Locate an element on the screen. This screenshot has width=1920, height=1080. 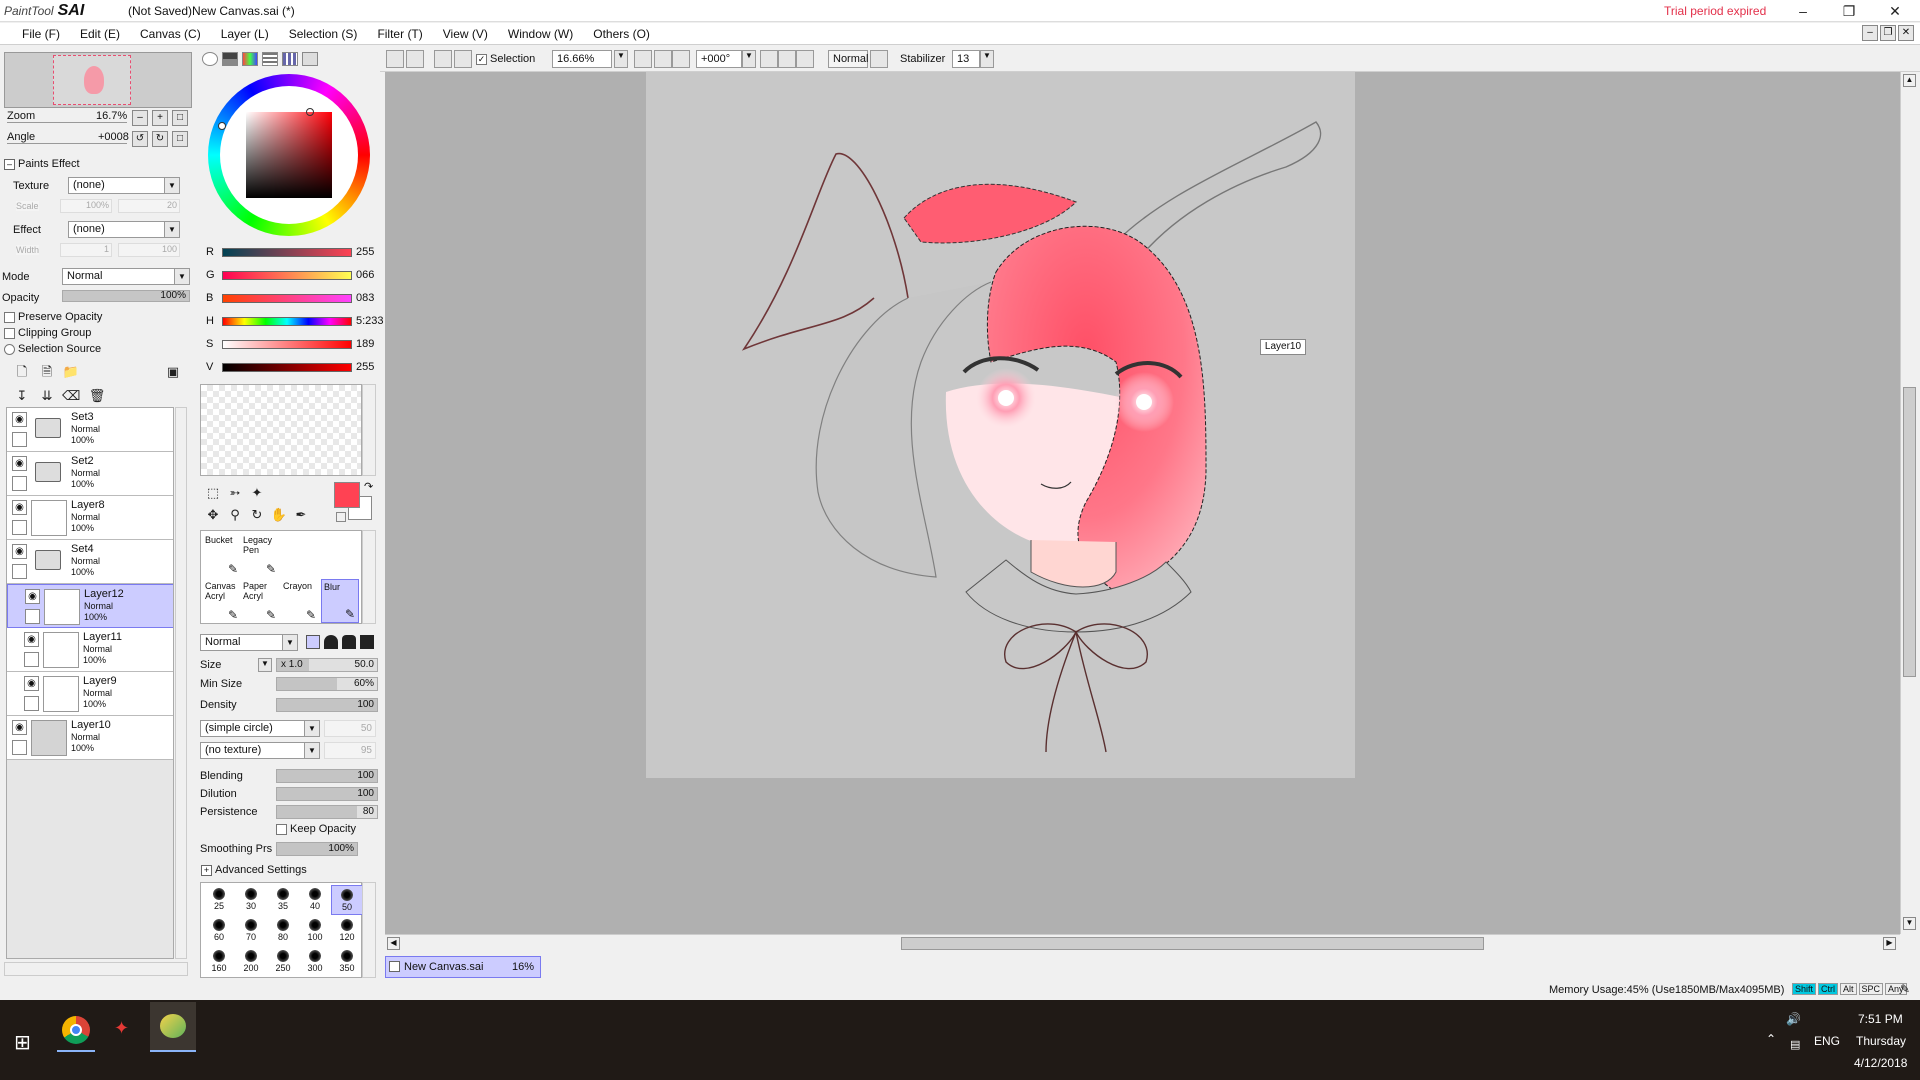
magic-wand-icon: ✦ is located at coordinates (257, 493).